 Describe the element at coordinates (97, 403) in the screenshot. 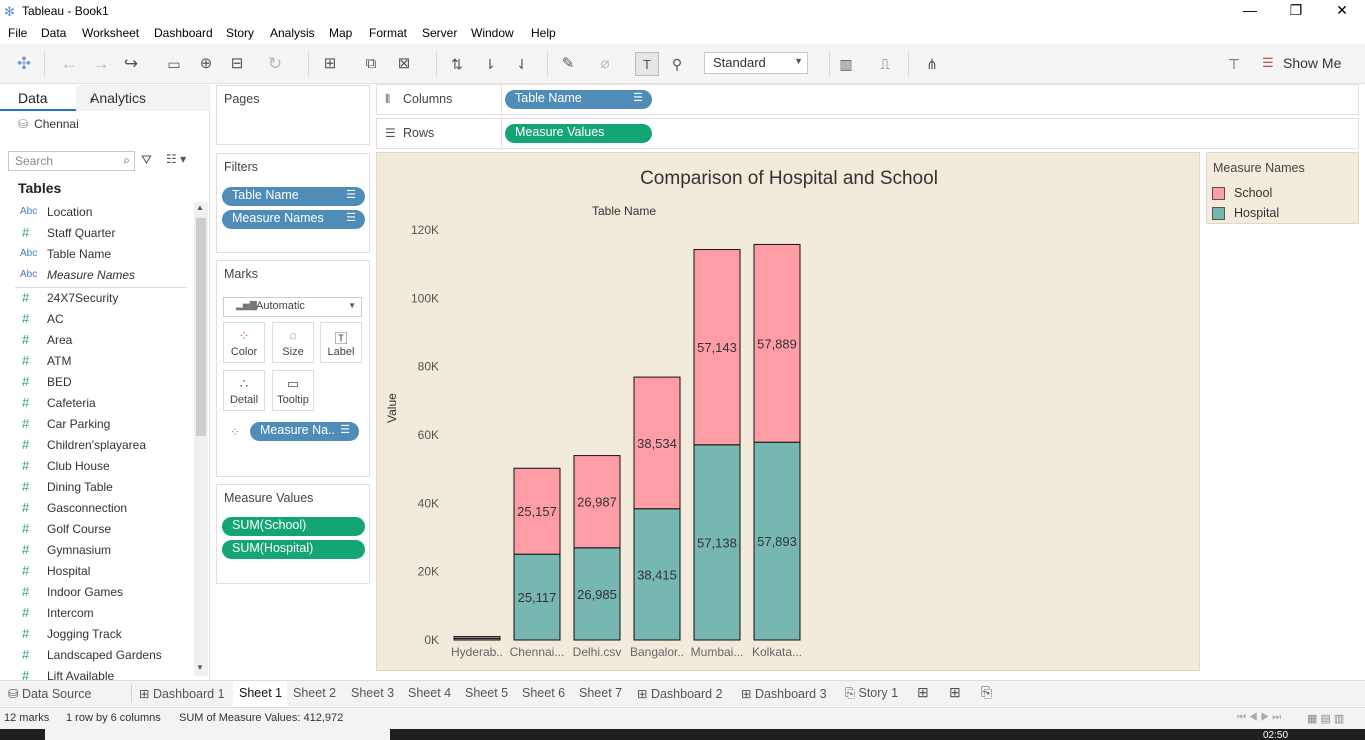

I see `field-item: # Cafeteria` at that location.